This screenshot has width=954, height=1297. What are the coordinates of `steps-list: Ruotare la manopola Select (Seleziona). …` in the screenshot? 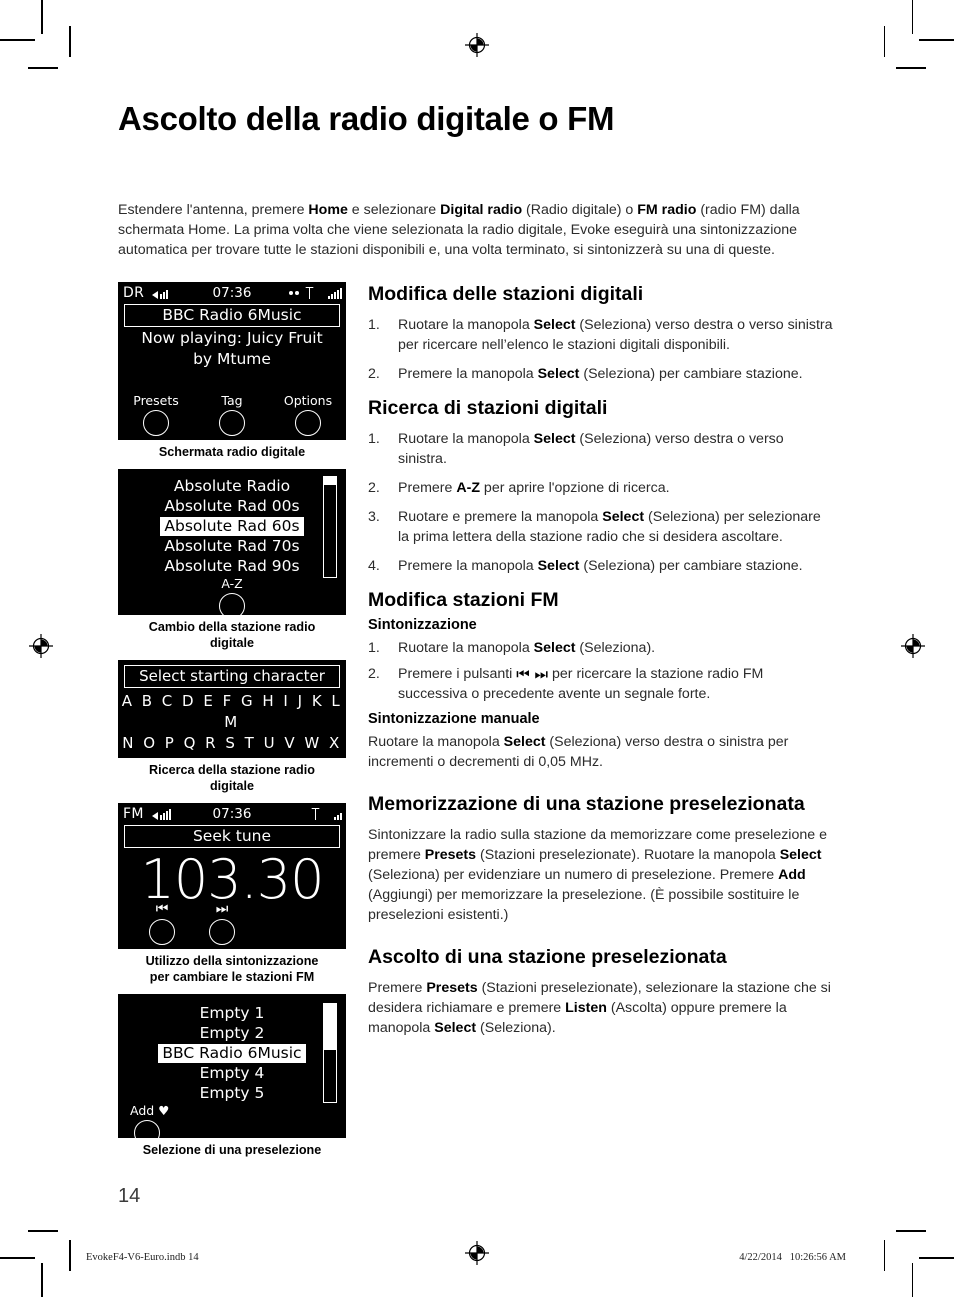 It's located at (601, 671).